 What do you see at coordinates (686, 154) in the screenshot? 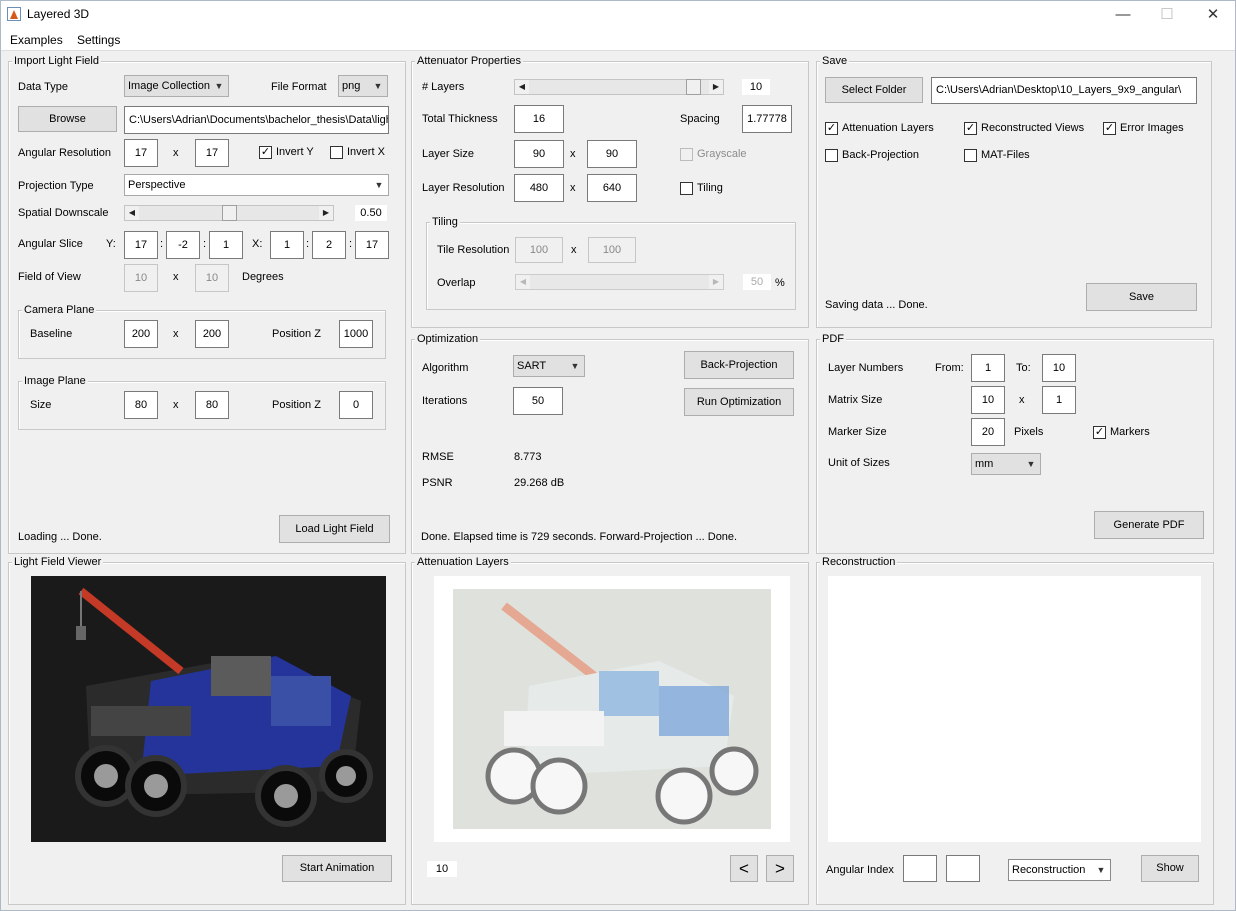
I see `grayscale-checkbox` at bounding box center [686, 154].